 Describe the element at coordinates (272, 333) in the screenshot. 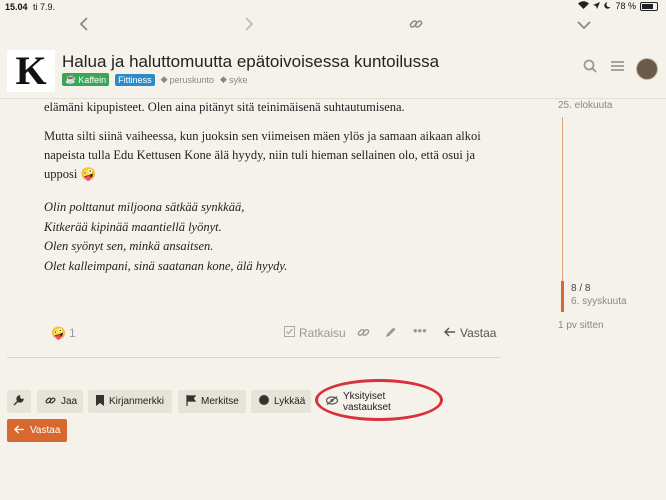

I see `post-actions: 🤪 1 Ratkaisu ••• Vastaa` at that location.